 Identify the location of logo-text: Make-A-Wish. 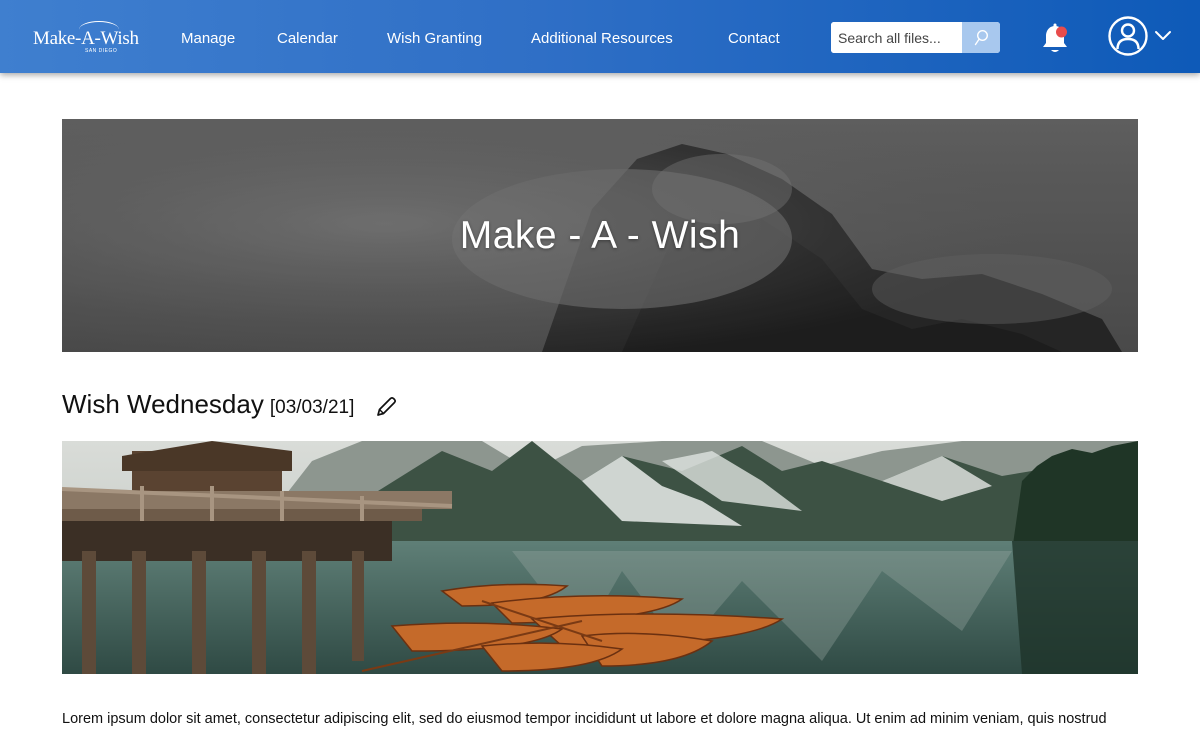
(86, 38).